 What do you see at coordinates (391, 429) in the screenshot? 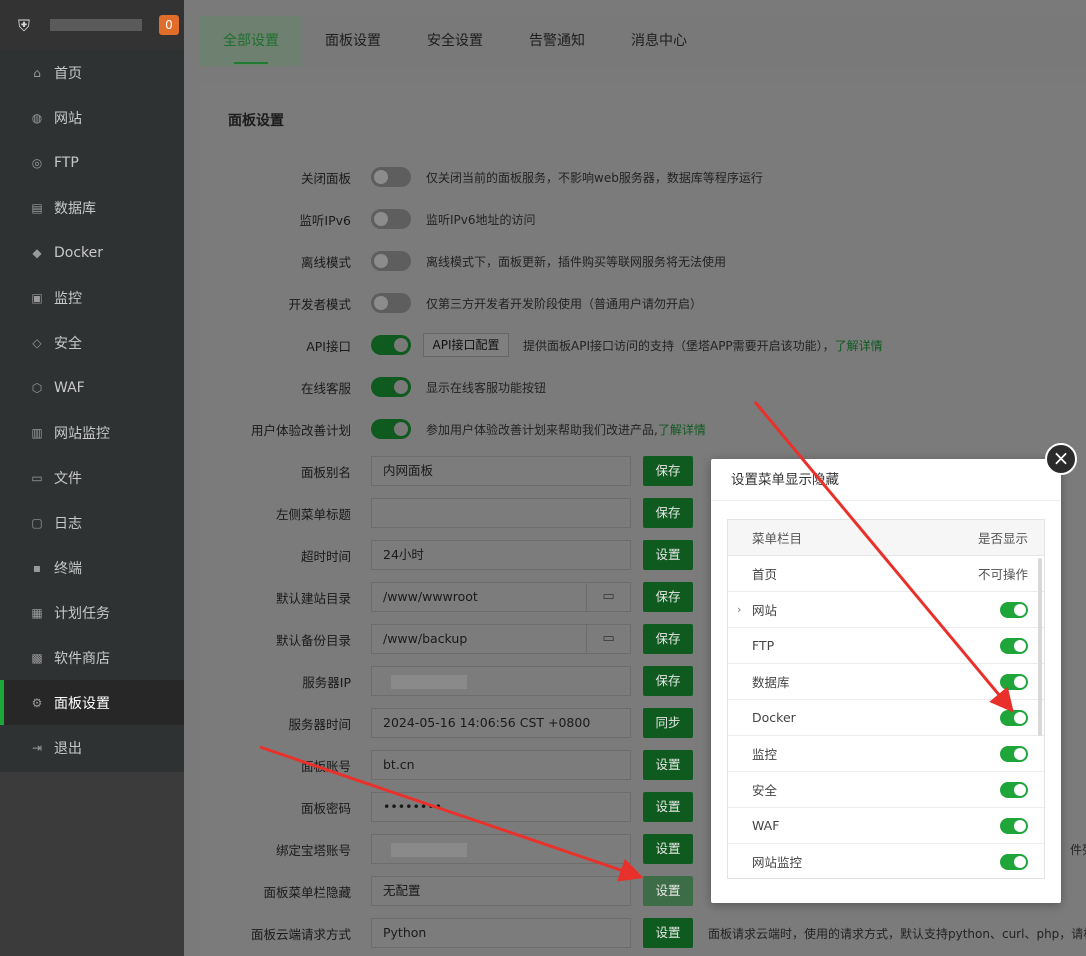
I see `ux-toggle` at bounding box center [391, 429].